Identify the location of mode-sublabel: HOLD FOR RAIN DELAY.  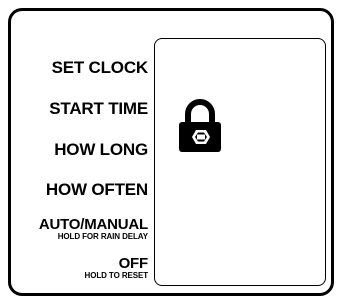
(102, 236).